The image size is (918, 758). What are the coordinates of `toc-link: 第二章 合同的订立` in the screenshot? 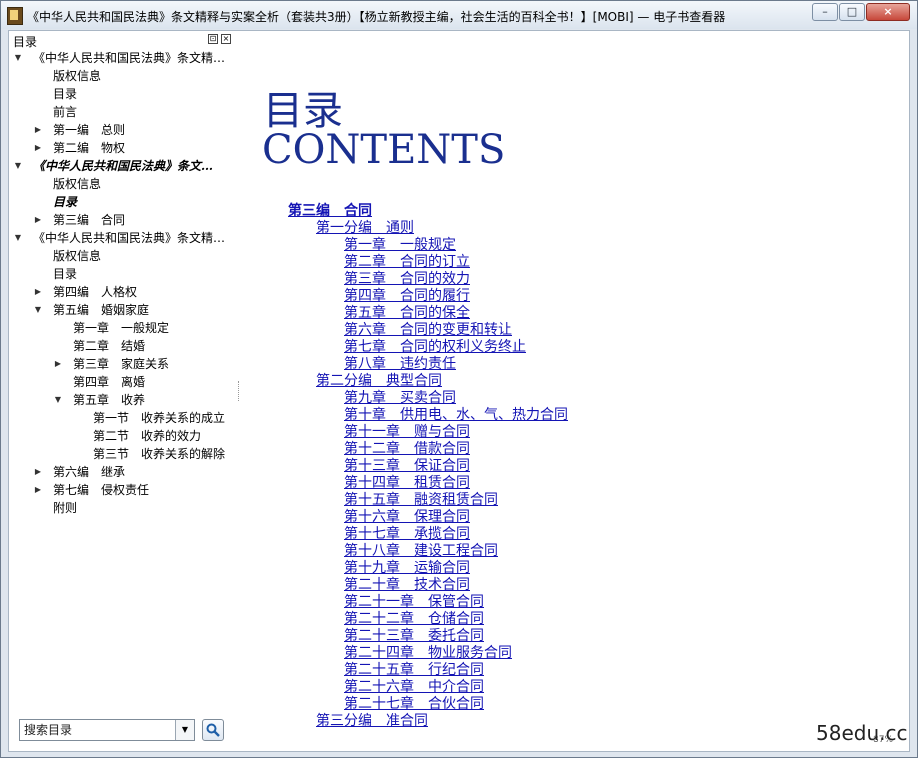 It's located at (407, 262).